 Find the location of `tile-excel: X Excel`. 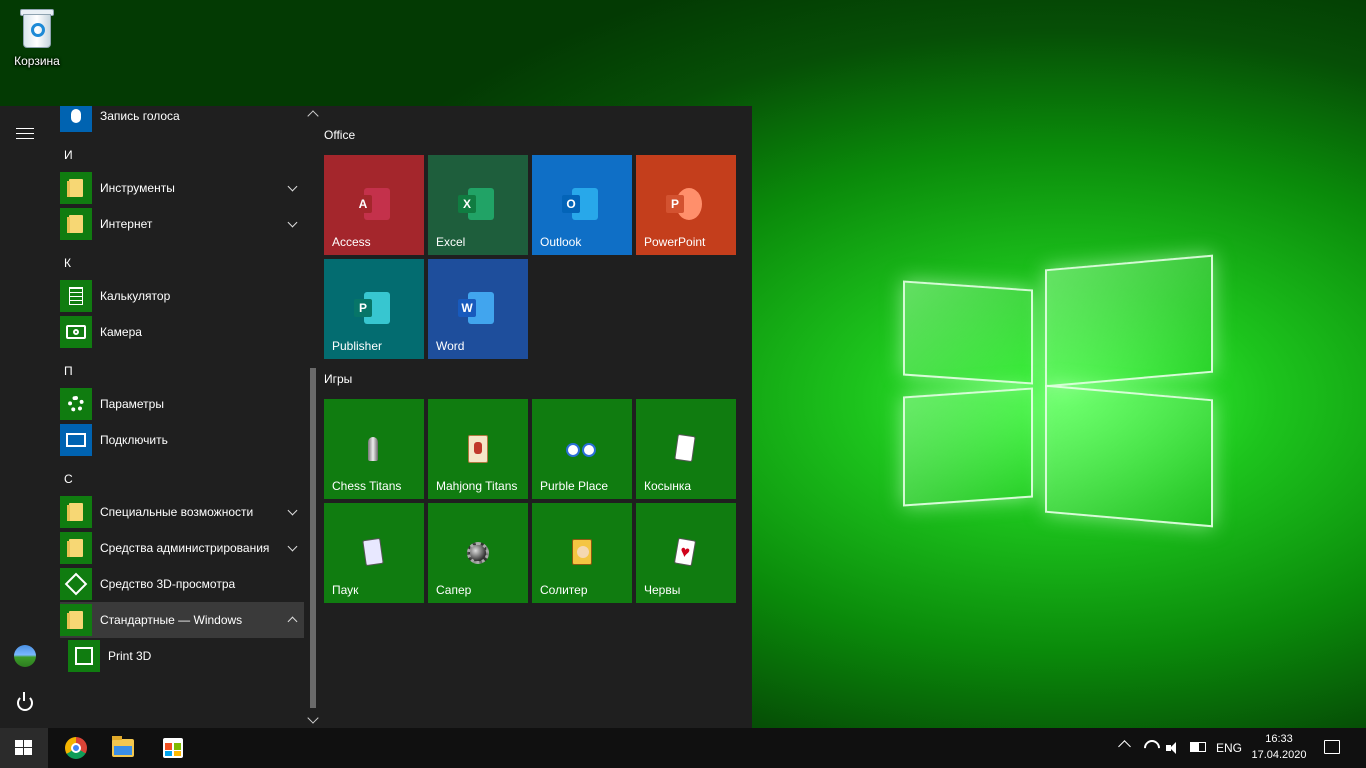

tile-excel: X Excel is located at coordinates (478, 205).